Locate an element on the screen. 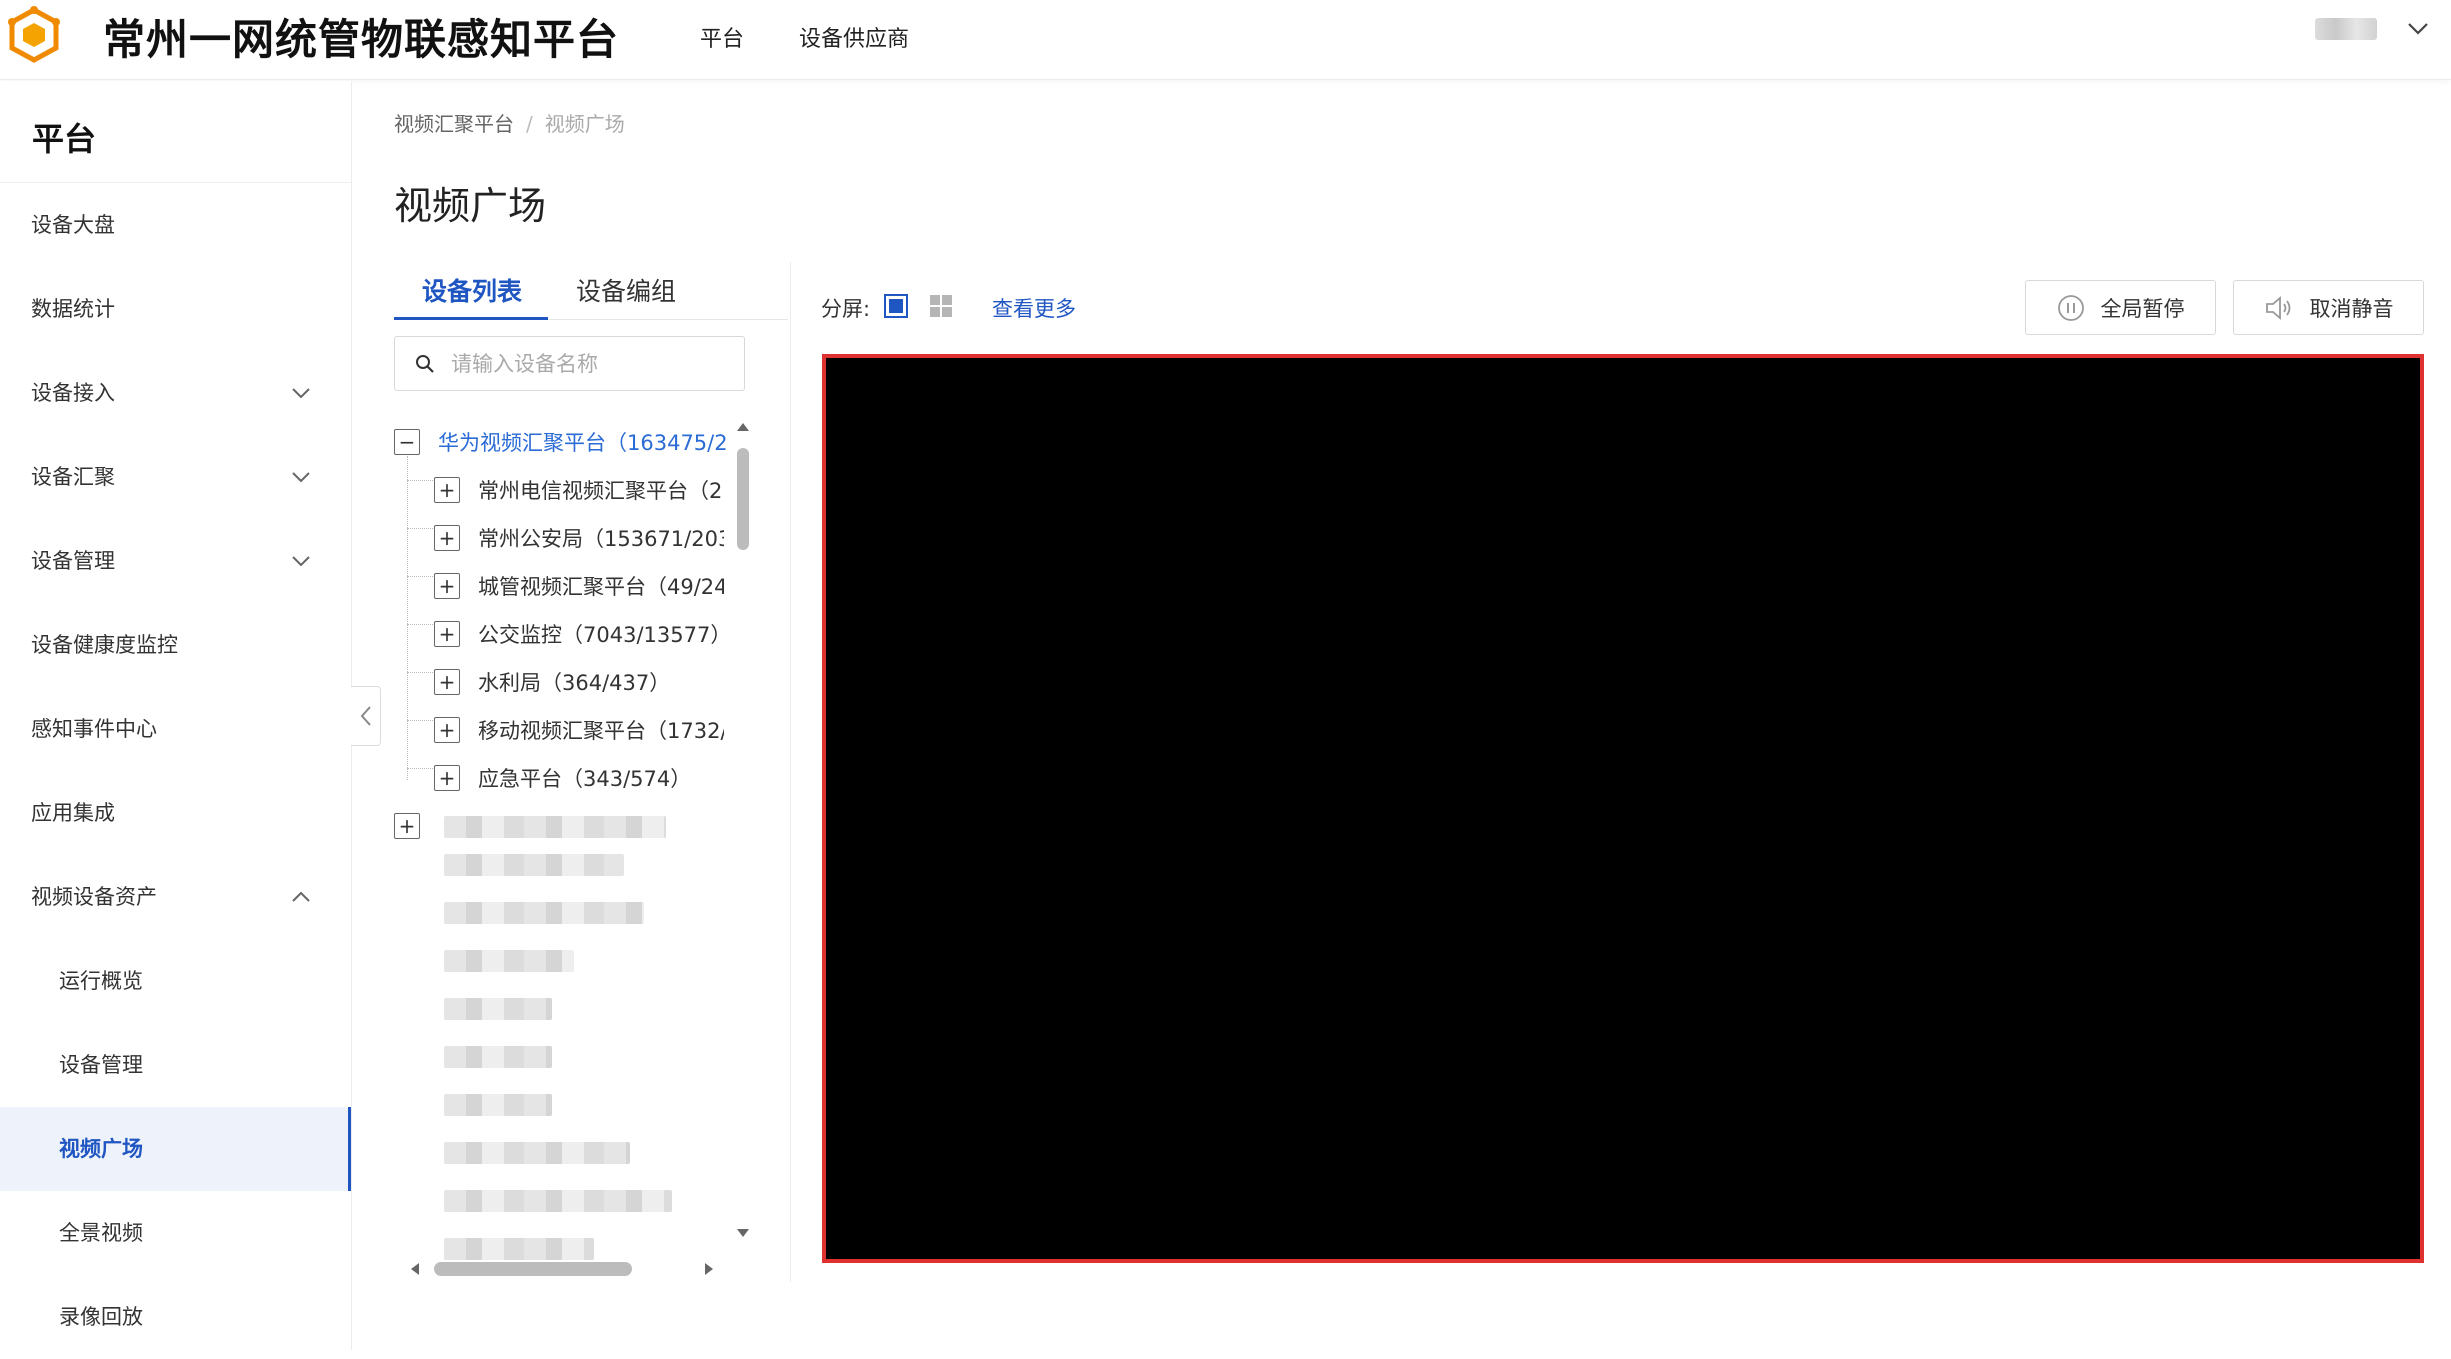 This screenshot has height=1359, width=2451. search-icon is located at coordinates (425, 364).